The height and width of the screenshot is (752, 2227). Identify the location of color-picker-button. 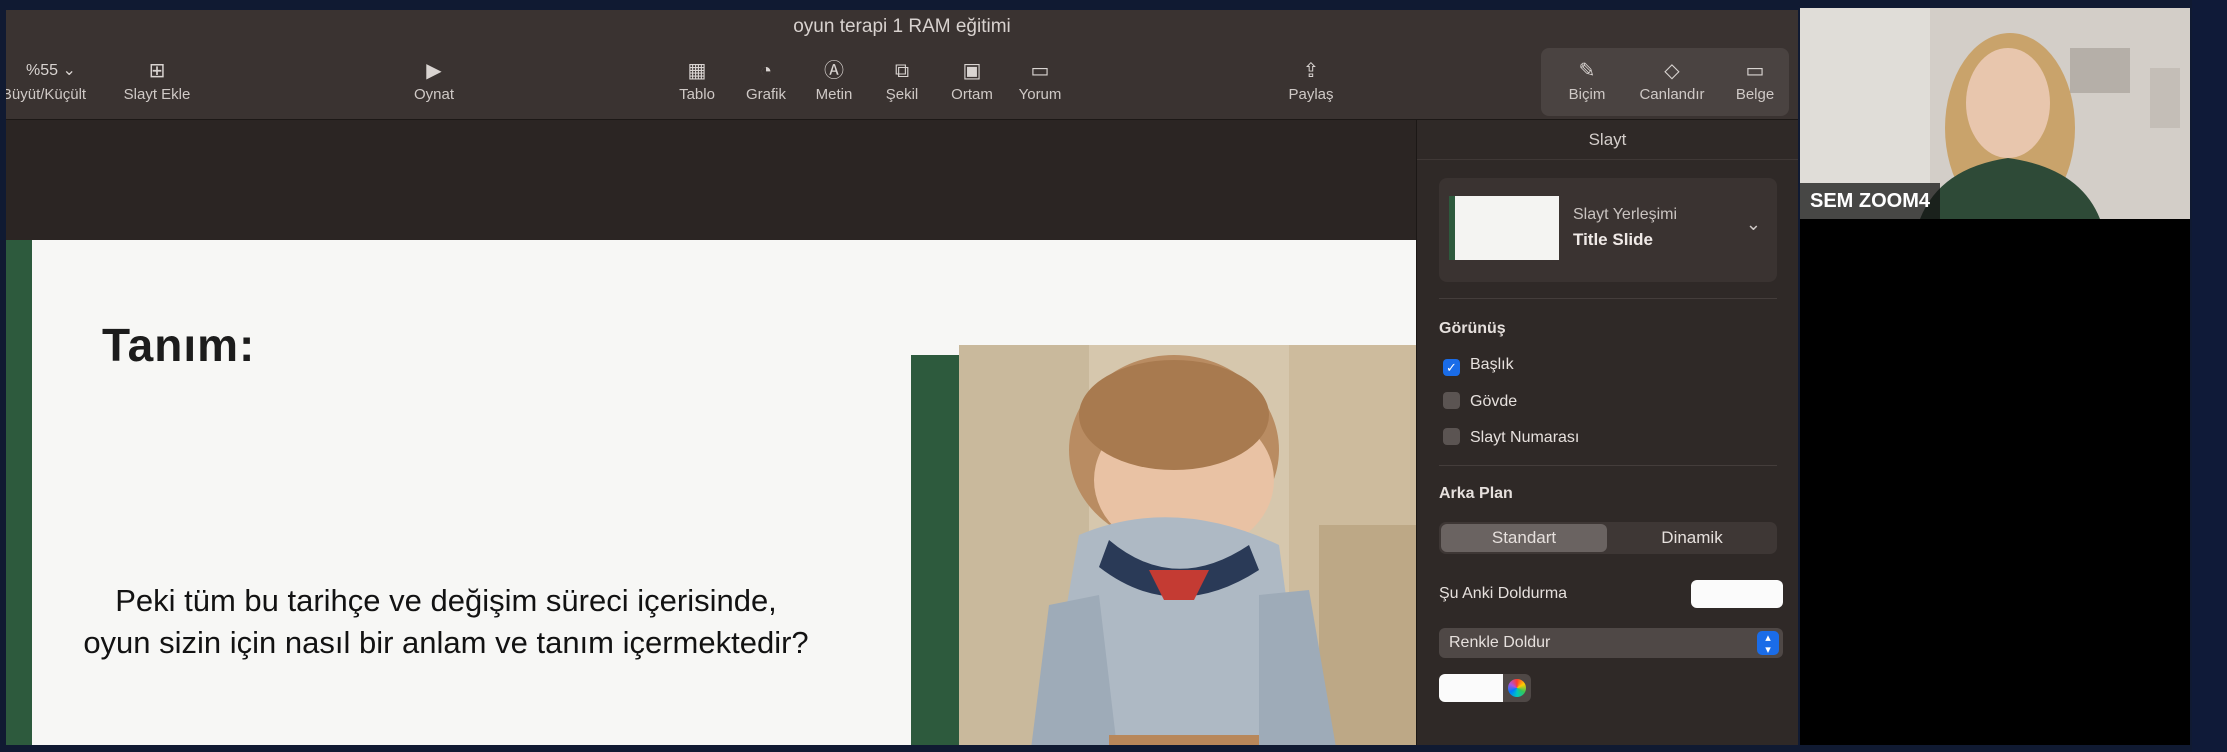
(1517, 688).